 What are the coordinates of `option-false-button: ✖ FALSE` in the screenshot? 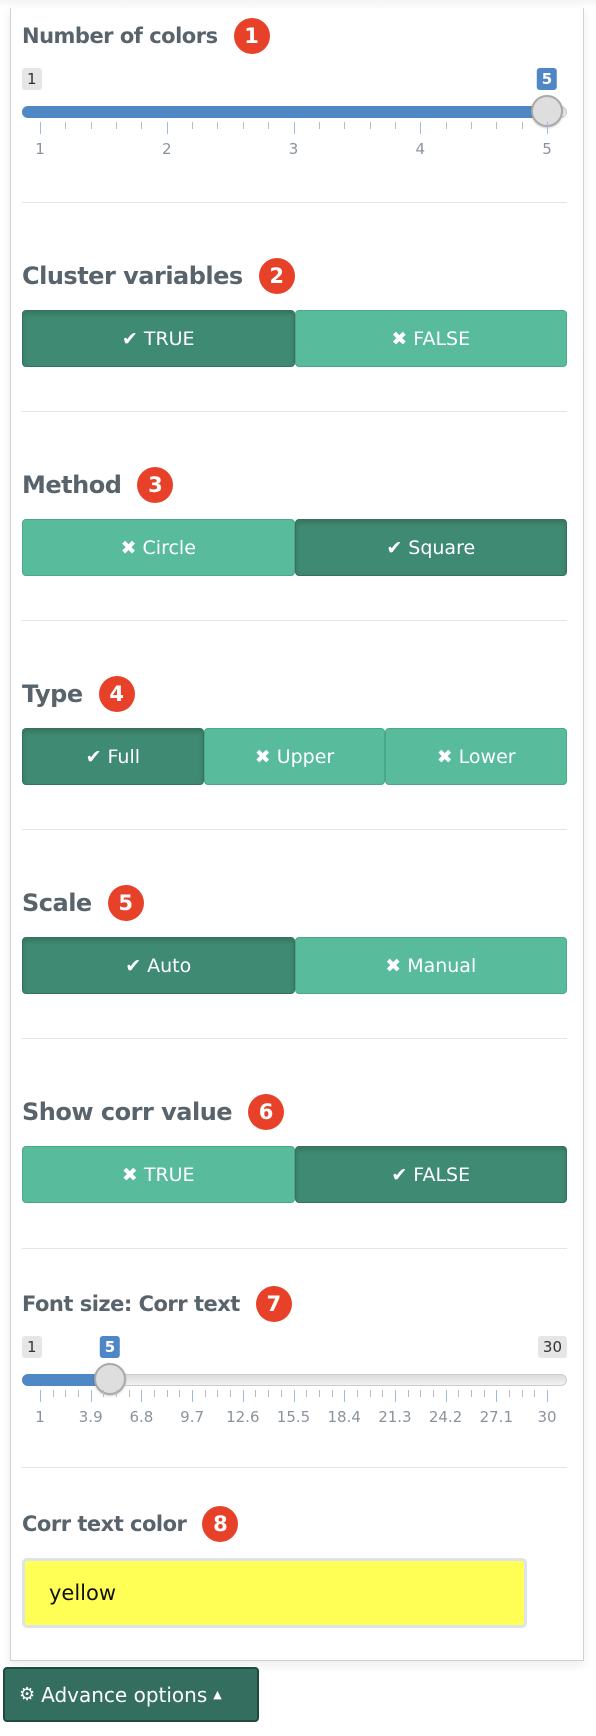 It's located at (430, 338).